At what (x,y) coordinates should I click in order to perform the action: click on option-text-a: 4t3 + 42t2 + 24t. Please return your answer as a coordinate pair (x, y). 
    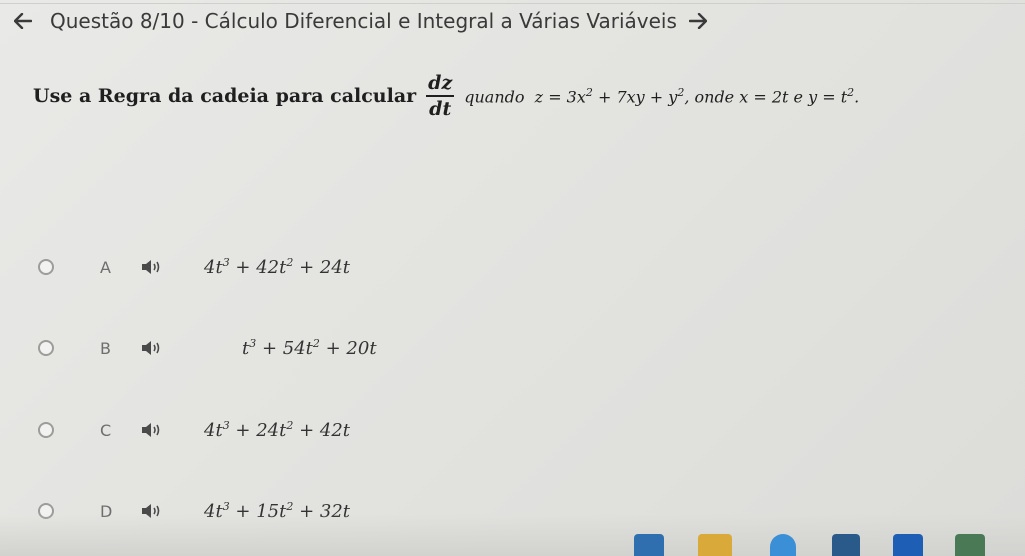
    Looking at the image, I should click on (277, 267).